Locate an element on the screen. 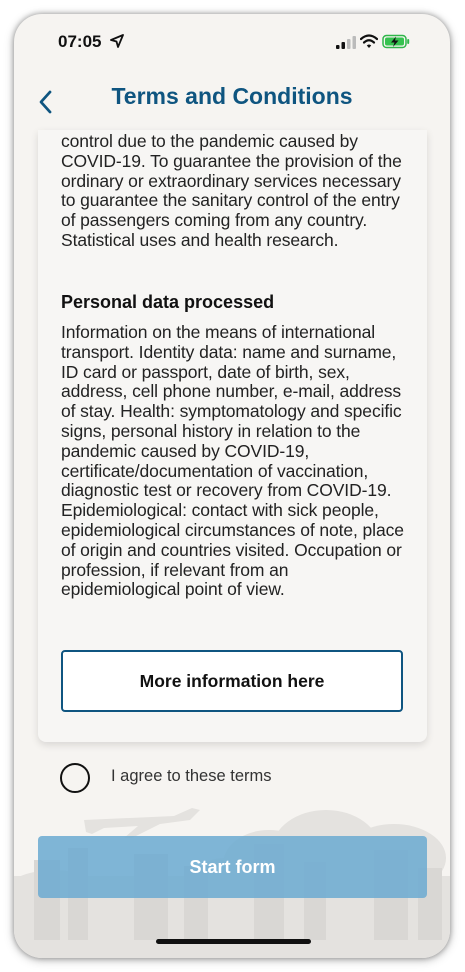  wifi-icon is located at coordinates (369, 41).